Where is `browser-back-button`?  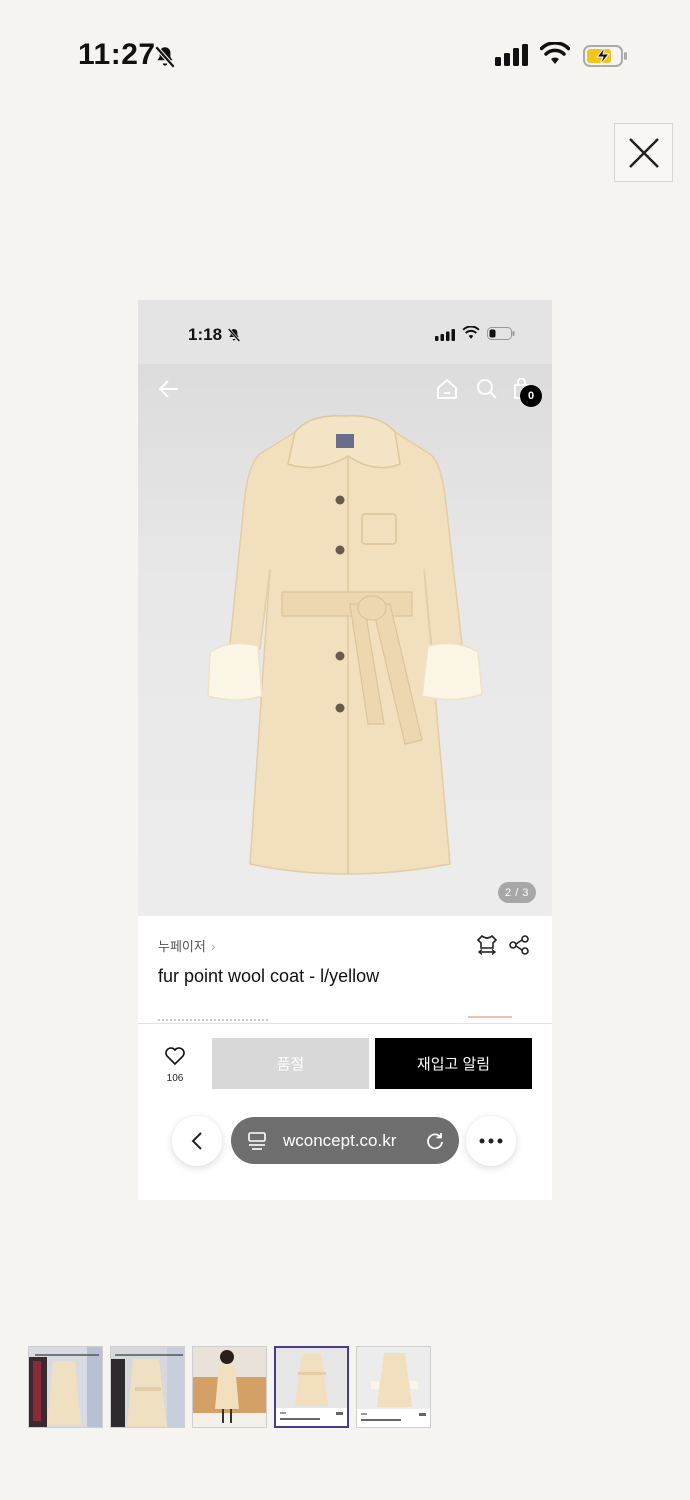 browser-back-button is located at coordinates (197, 1141).